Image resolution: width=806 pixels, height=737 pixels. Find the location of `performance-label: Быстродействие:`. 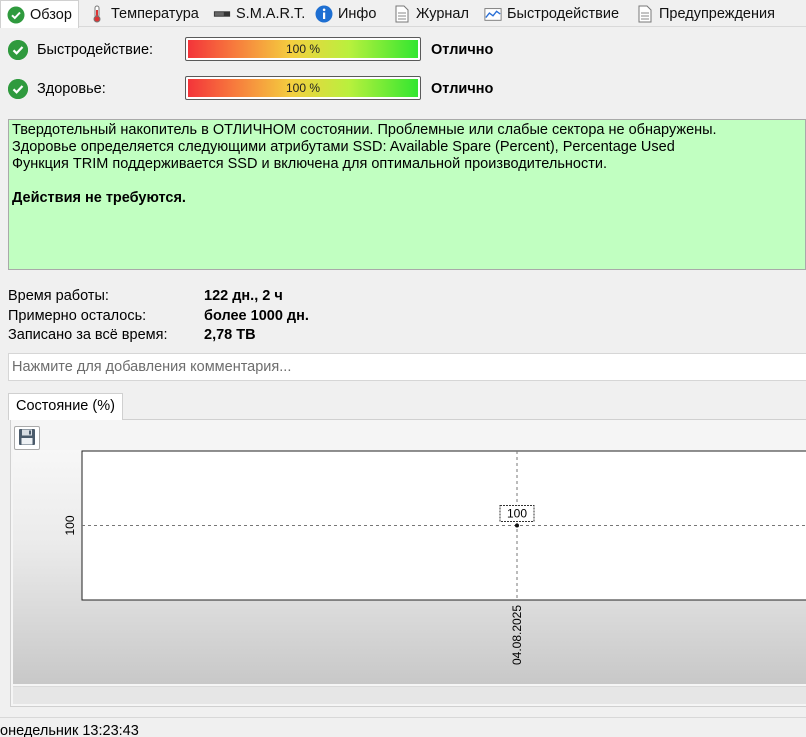

performance-label: Быстродействие: is located at coordinates (95, 50).